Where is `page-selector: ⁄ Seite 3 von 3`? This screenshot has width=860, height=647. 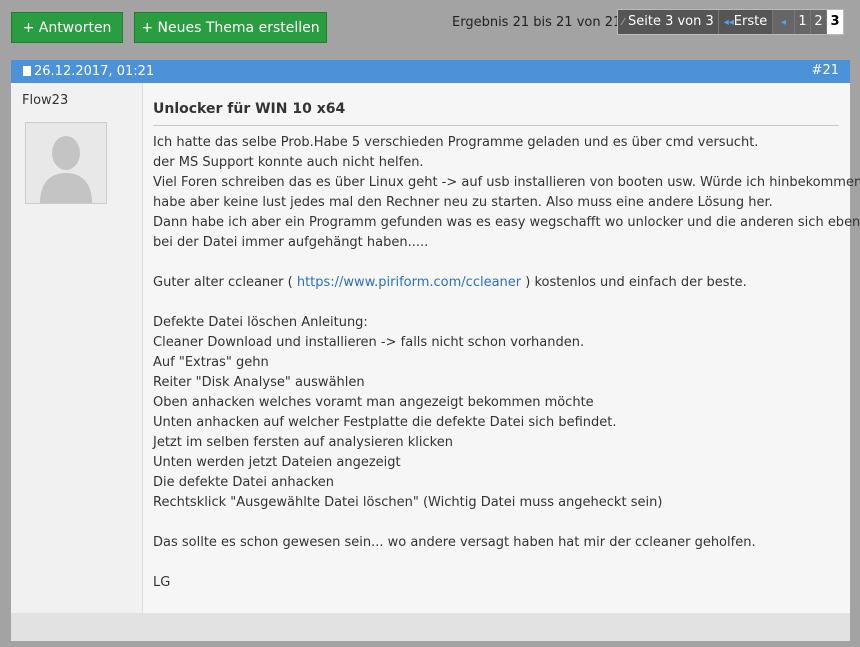
page-selector: ⁄ Seite 3 von 3 is located at coordinates (668, 22).